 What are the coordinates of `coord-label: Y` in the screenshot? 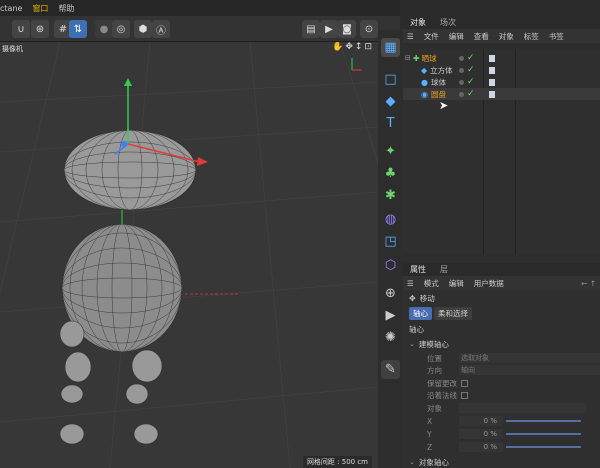 It's located at (429, 434).